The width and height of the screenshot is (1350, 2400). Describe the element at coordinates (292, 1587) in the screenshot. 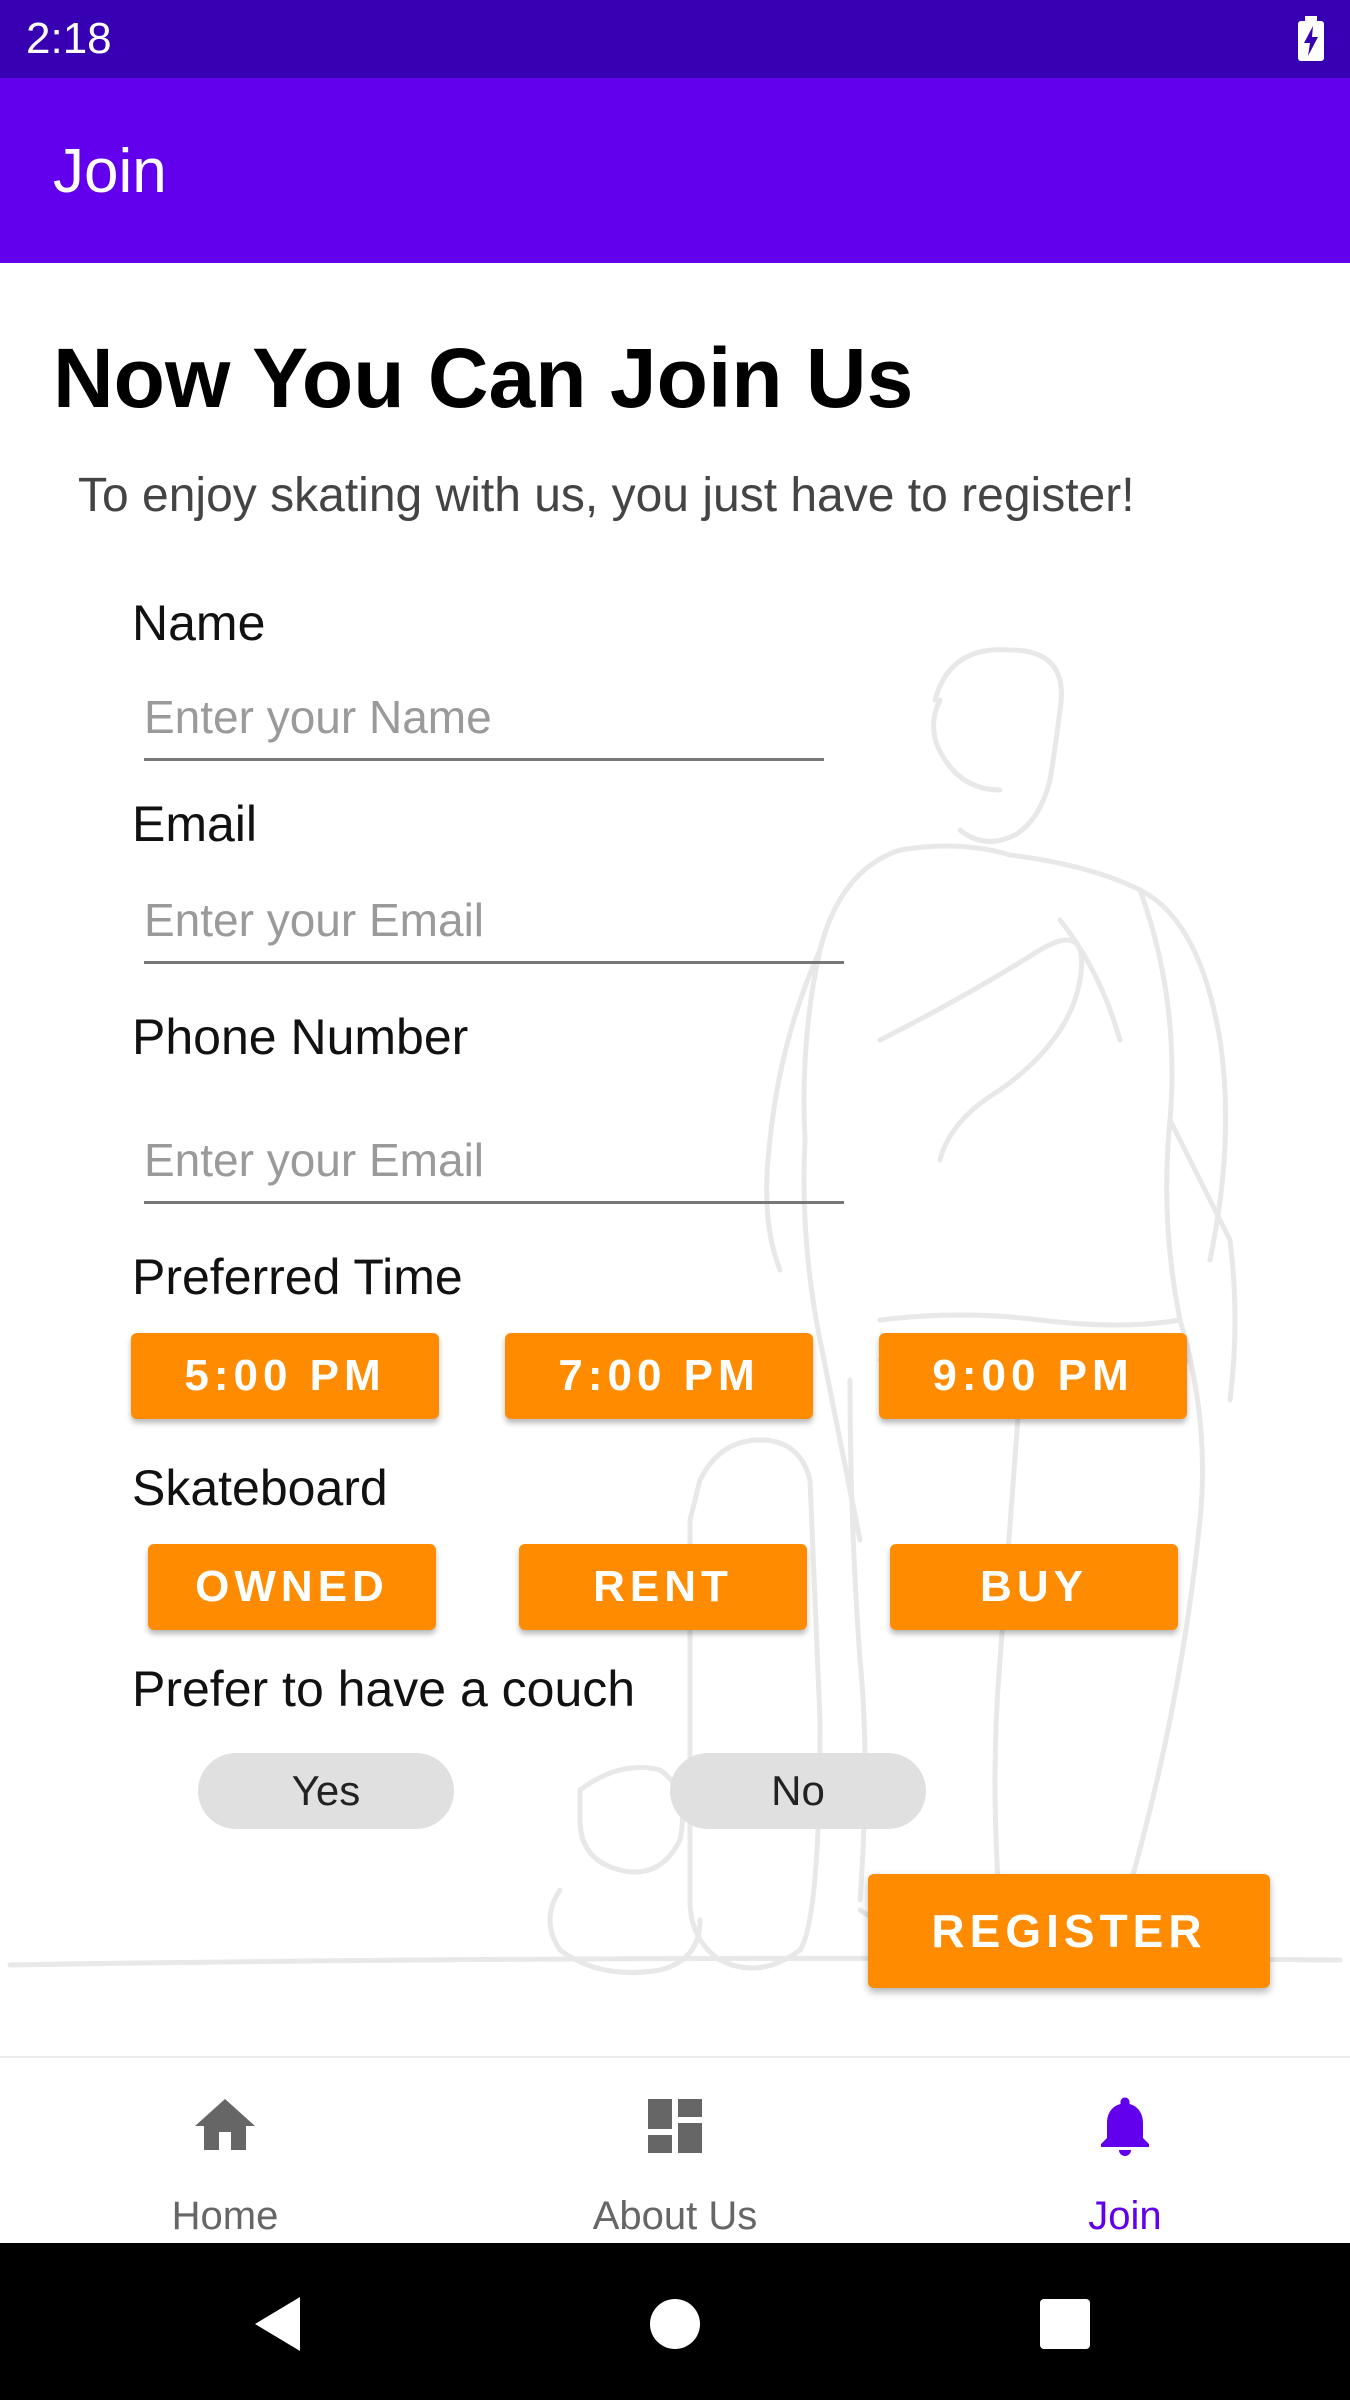

I see `skateboard-owned-button: OWNED` at that location.